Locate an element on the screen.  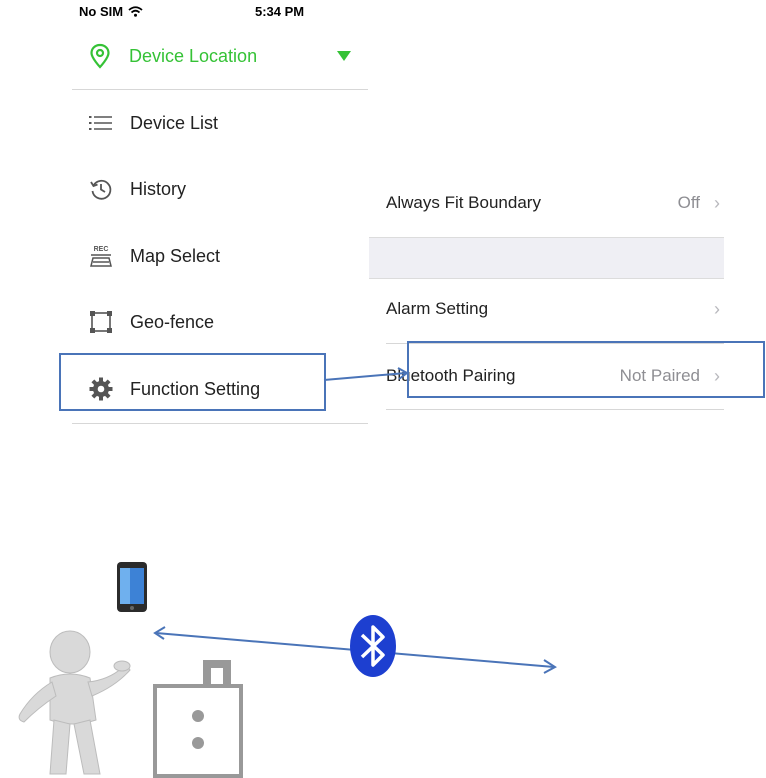
menu-item-label: Map Select is located at coordinates (175, 255).